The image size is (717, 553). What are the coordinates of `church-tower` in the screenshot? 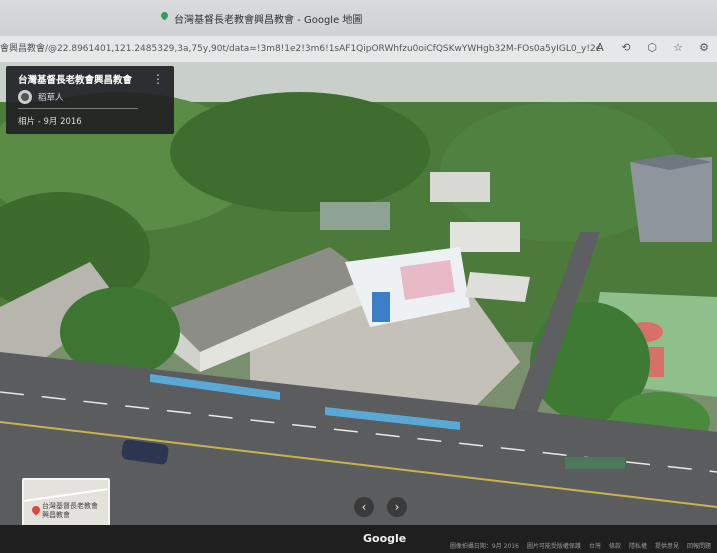 It's located at (381, 307).